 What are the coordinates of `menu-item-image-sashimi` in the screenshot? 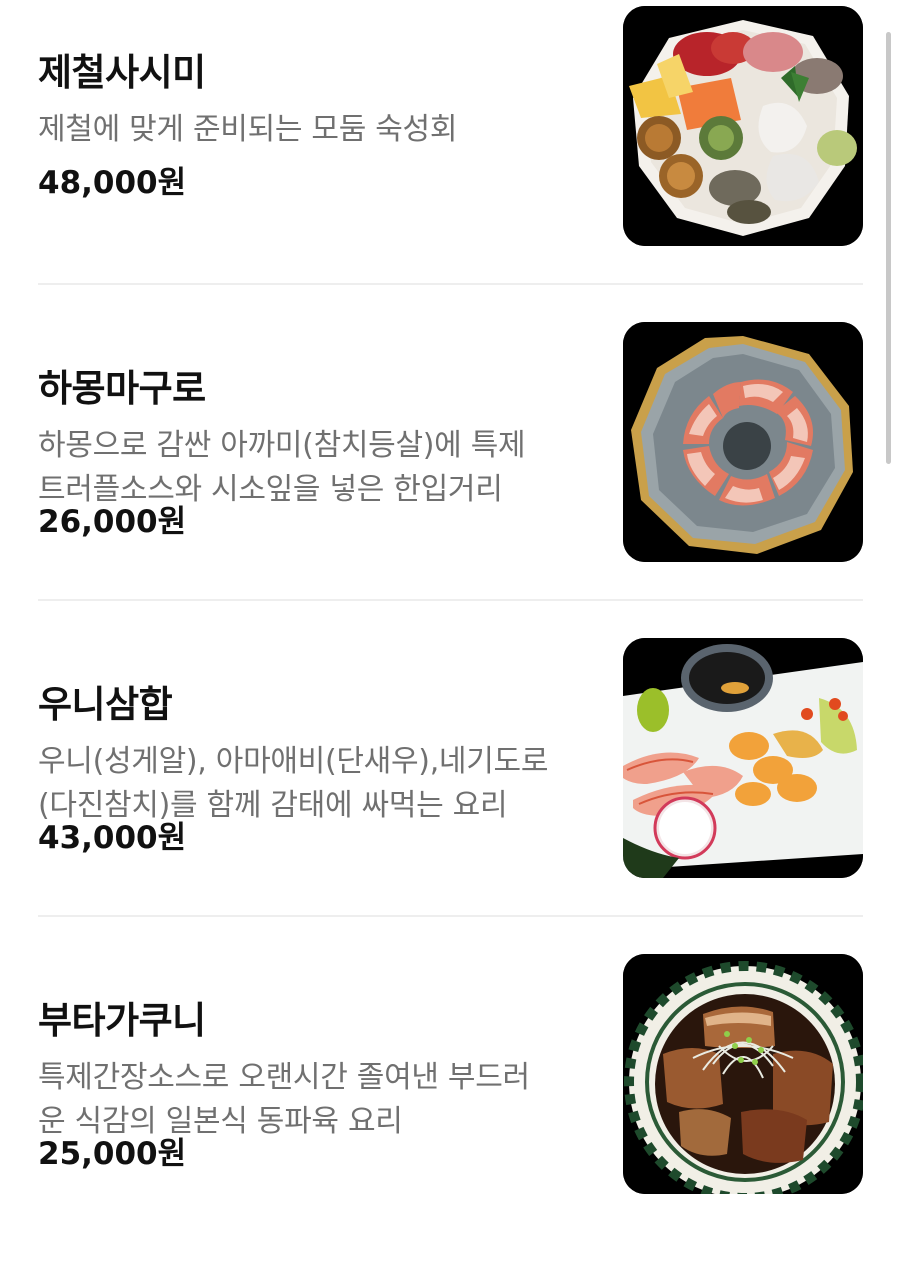 It's located at (743, 126).